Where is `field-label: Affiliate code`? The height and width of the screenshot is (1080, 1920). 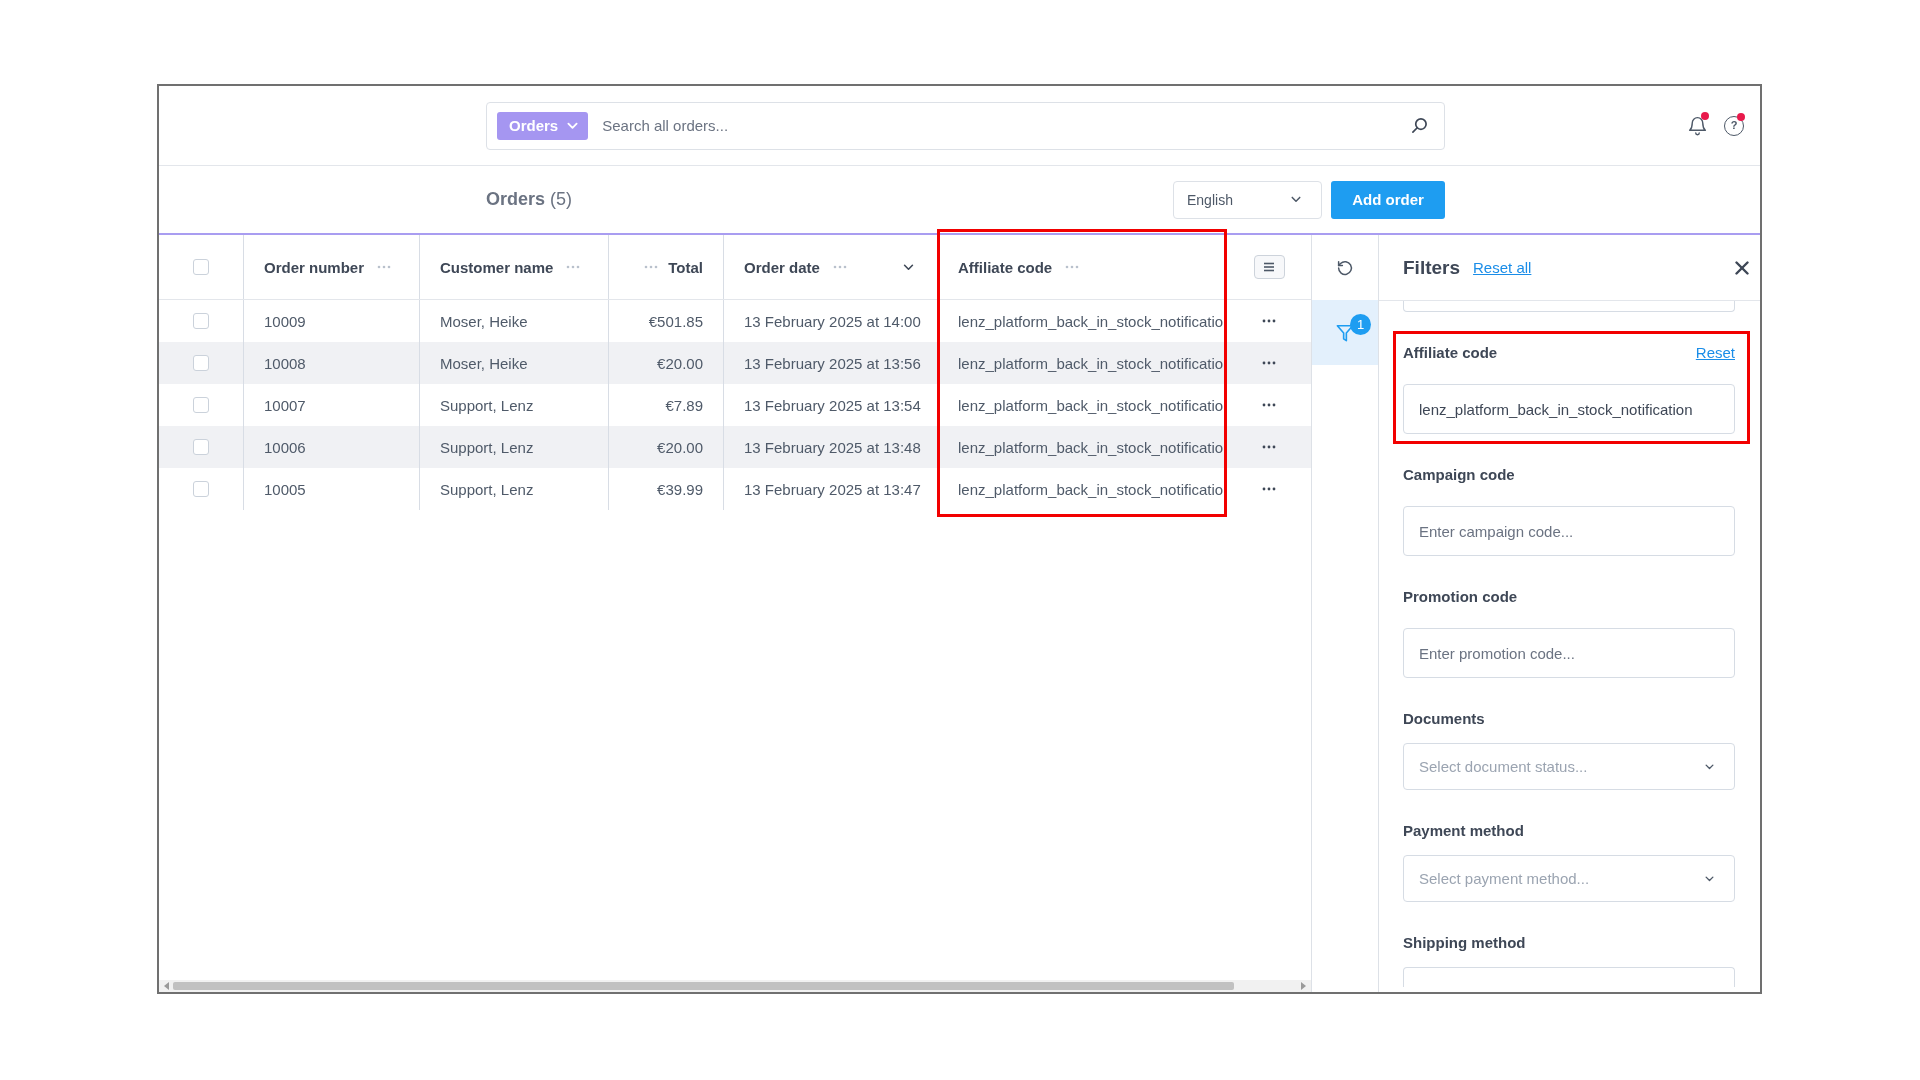
field-label: Affiliate code is located at coordinates (1450, 352).